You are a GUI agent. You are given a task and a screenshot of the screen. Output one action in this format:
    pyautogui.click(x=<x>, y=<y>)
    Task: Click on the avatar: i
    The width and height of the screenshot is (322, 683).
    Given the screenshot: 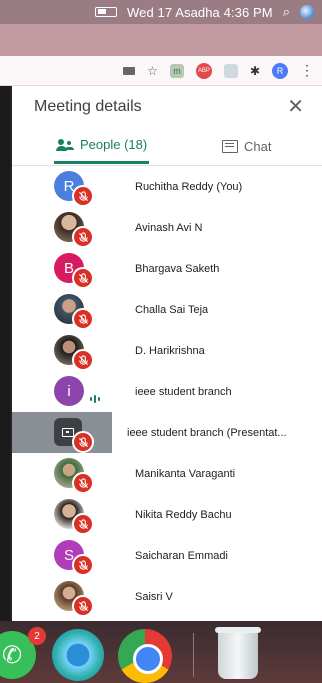 What is the action you would take?
    pyautogui.click(x=69, y=391)
    